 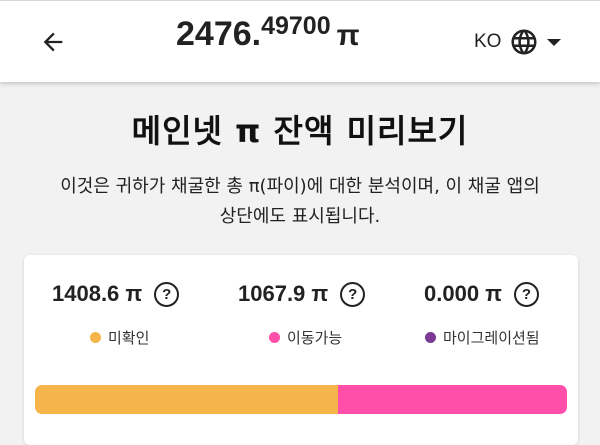 I want to click on legend-label: 이동가능, so click(x=315, y=338).